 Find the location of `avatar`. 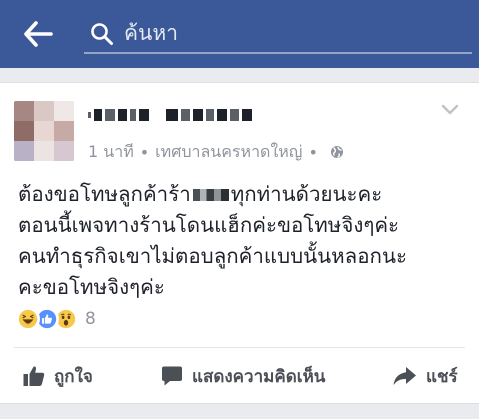

avatar is located at coordinates (44, 131).